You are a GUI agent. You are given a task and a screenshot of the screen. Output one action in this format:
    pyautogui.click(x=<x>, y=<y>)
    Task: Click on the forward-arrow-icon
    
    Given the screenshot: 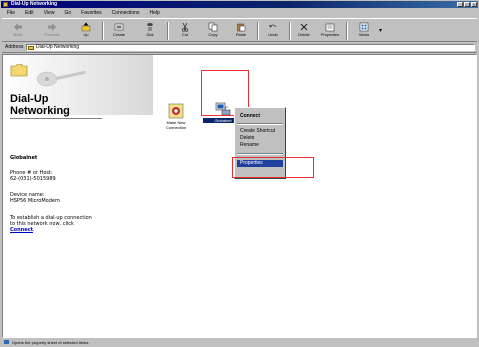 What is the action you would take?
    pyautogui.click(x=52, y=27)
    